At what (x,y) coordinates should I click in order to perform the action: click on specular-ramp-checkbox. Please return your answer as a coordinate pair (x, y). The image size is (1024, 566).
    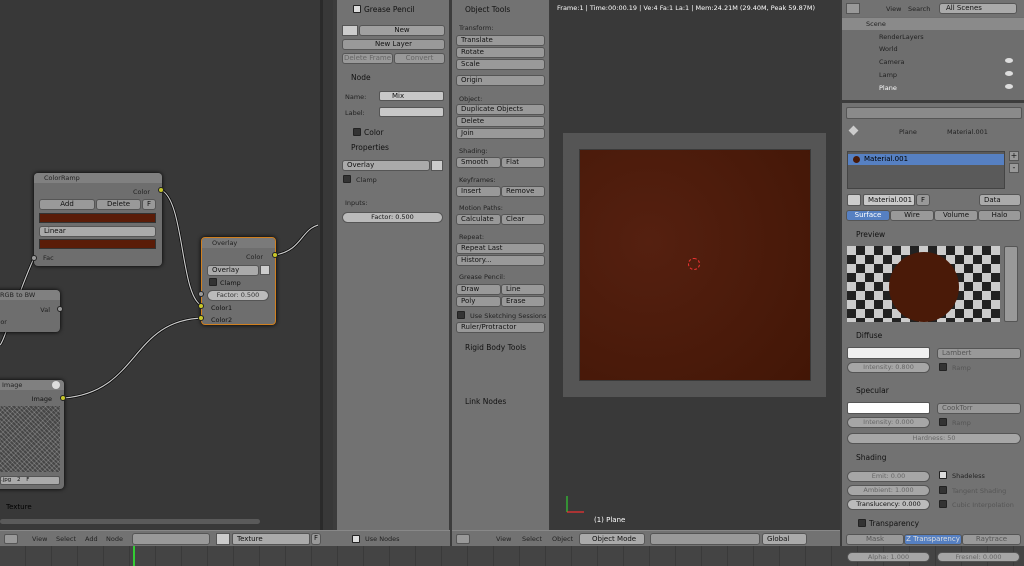
    Looking at the image, I should click on (943, 422).